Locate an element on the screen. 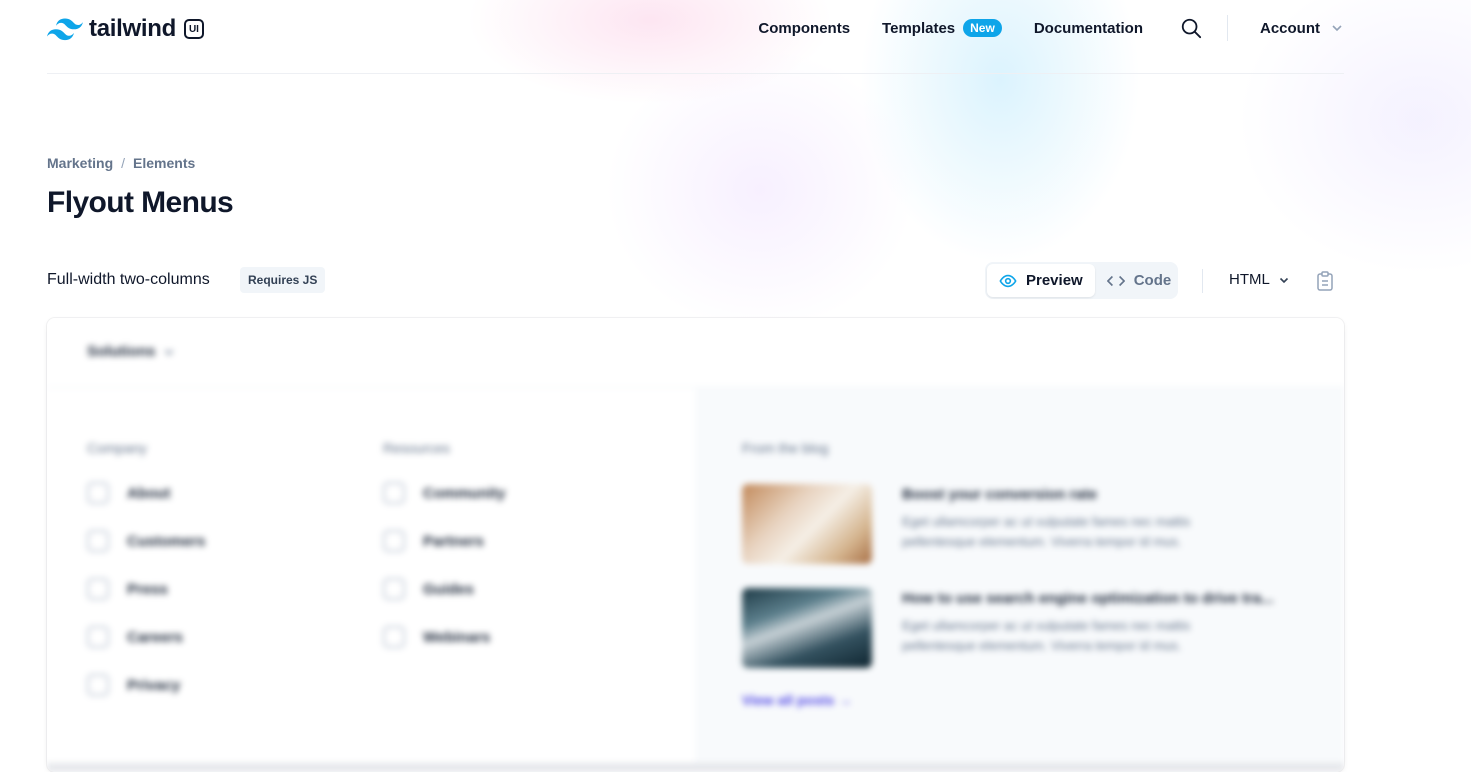 The image size is (1471, 772). requires-js-badge: Requires JS is located at coordinates (283, 280).